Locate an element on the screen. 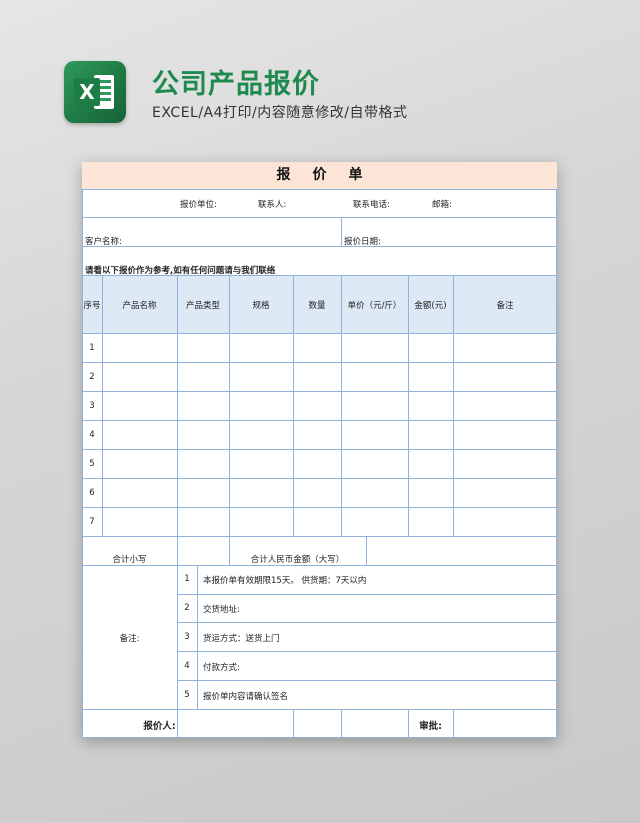 This screenshot has width=640, height=823. col-header-product-name: 产品名称 is located at coordinates (139, 306).